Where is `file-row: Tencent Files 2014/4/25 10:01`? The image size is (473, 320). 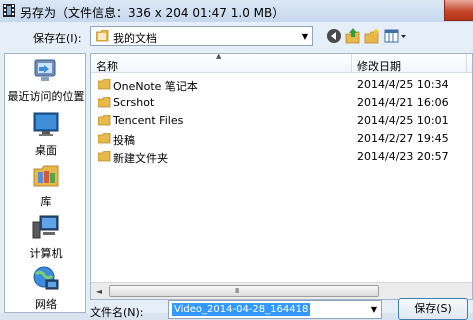
file-row: Tencent Files 2014/4/25 10:01 is located at coordinates (281, 121).